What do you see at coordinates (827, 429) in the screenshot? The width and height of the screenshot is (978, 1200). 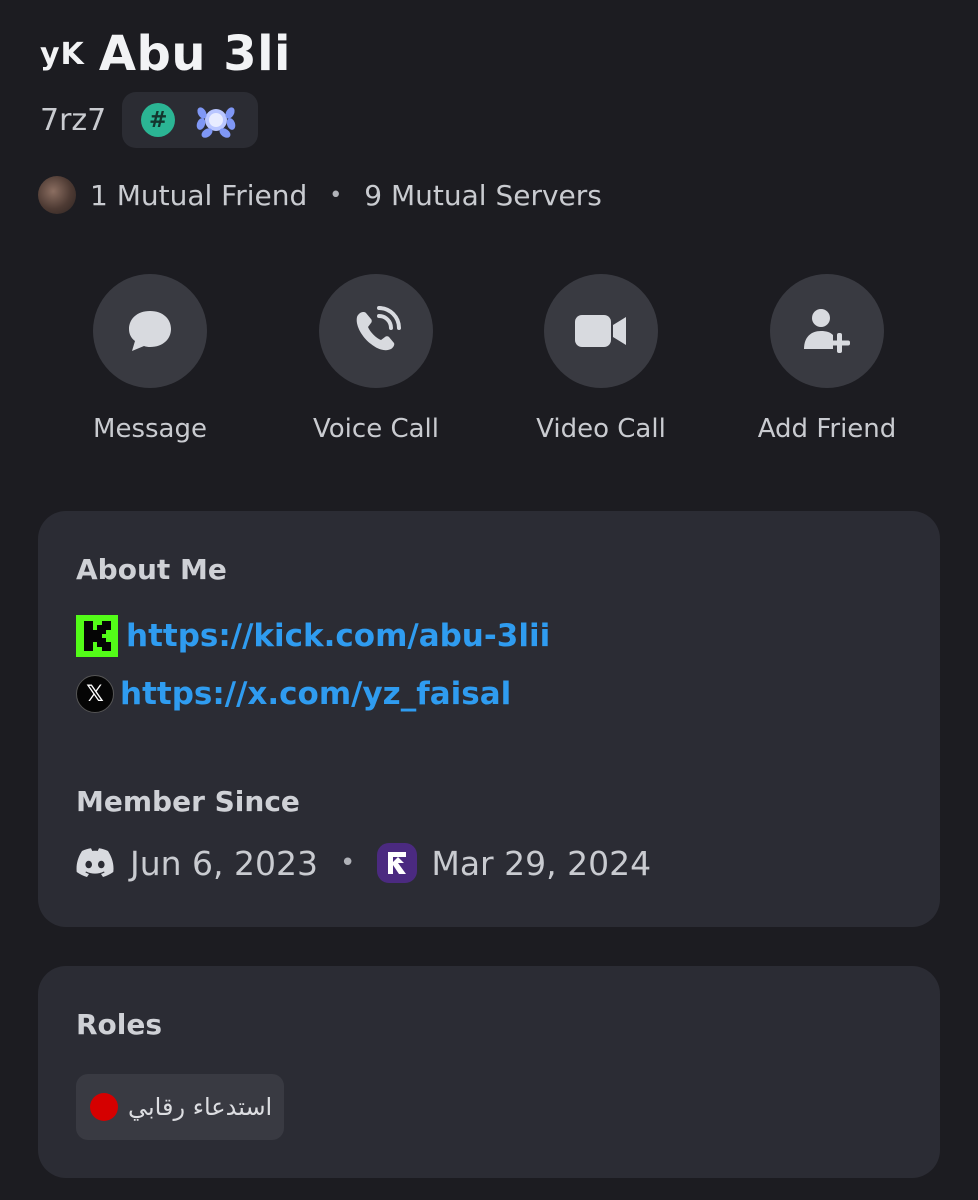 I see `add-friend-label: Add Friend` at bounding box center [827, 429].